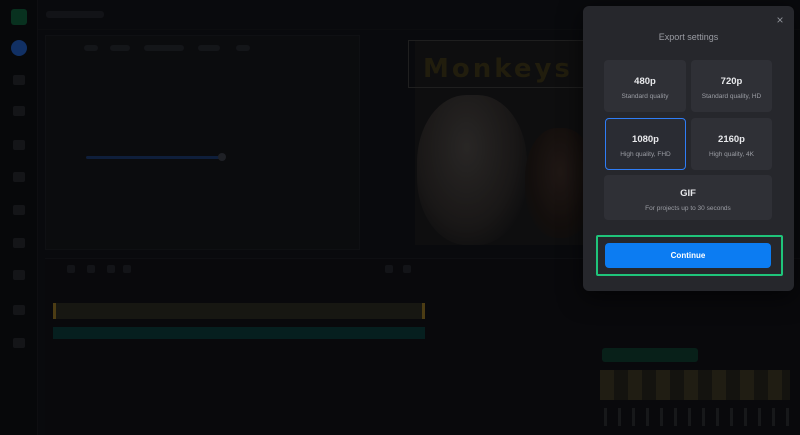  I want to click on option-2160p: 2160p High quality, 4K, so click(731, 144).